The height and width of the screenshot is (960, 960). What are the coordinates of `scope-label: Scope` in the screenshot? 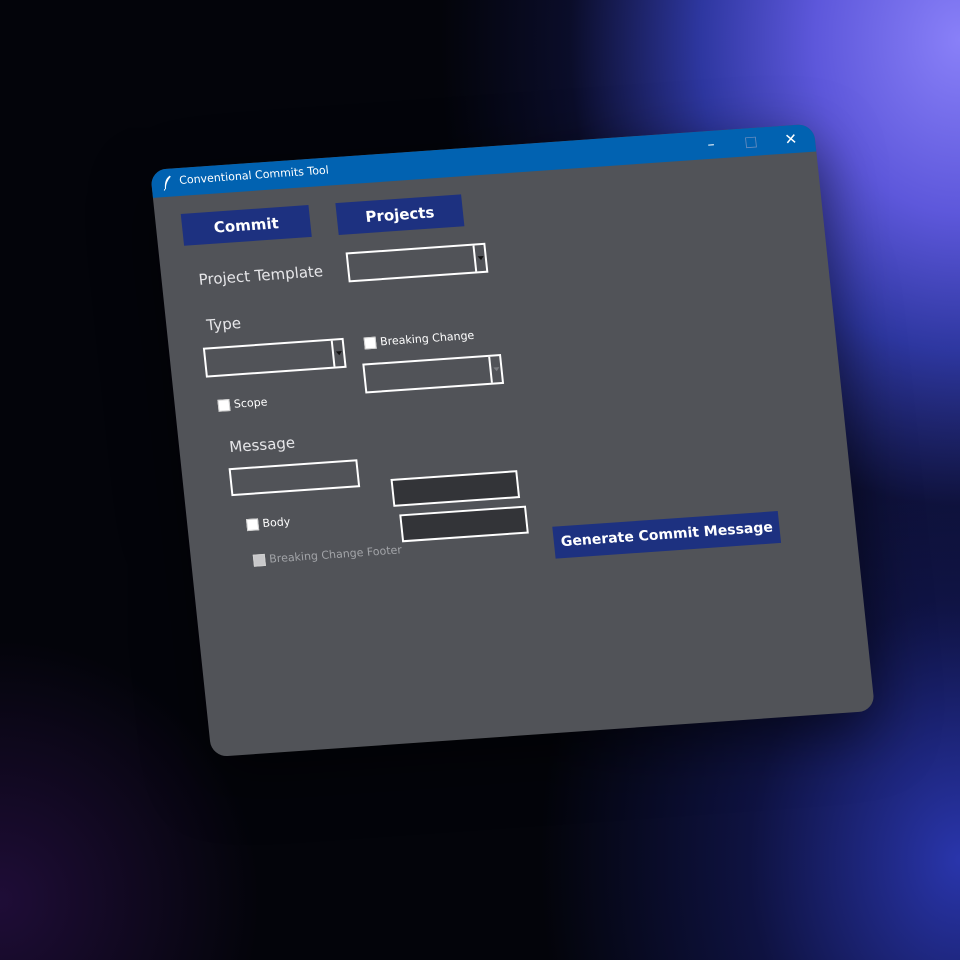 It's located at (251, 403).